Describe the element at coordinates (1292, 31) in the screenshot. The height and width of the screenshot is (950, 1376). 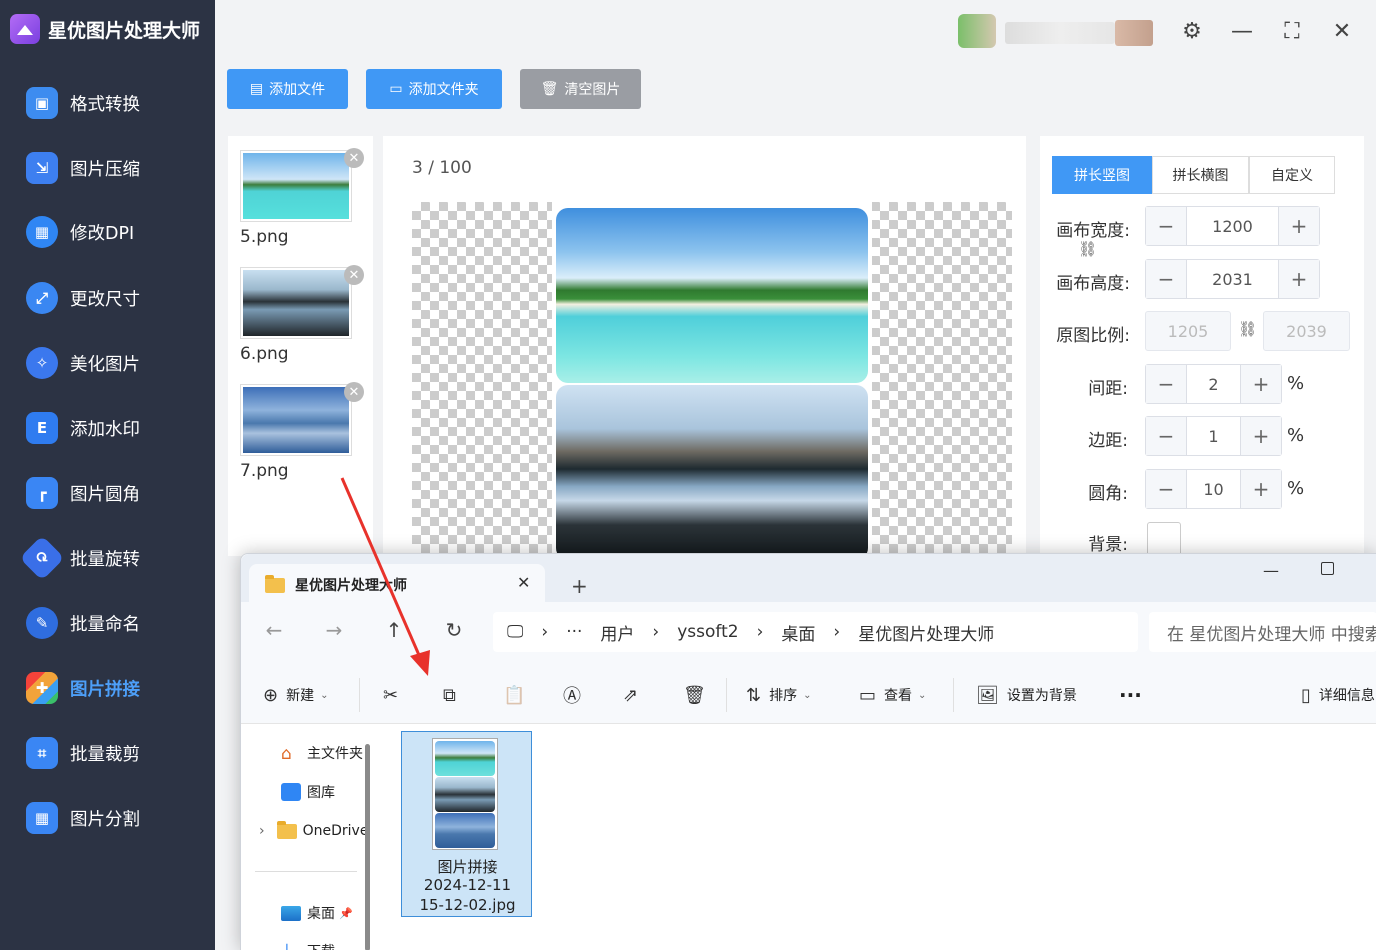
I see `maximize-icon: ⛶` at that location.